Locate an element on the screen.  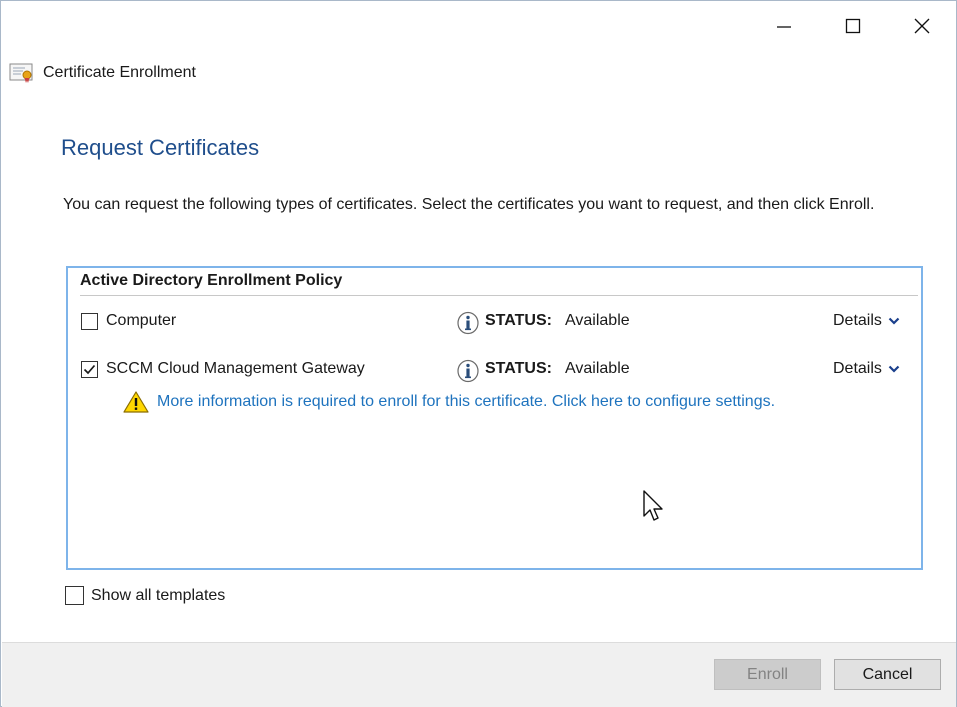
show-all-templates-option: Show all templates is located at coordinates (145, 595).